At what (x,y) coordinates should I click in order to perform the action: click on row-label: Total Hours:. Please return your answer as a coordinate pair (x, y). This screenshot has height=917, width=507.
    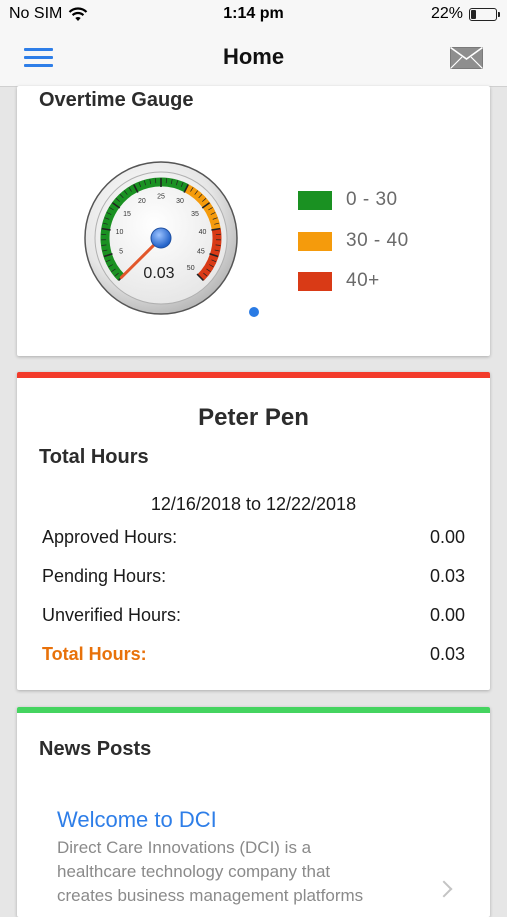
    Looking at the image, I should click on (94, 654).